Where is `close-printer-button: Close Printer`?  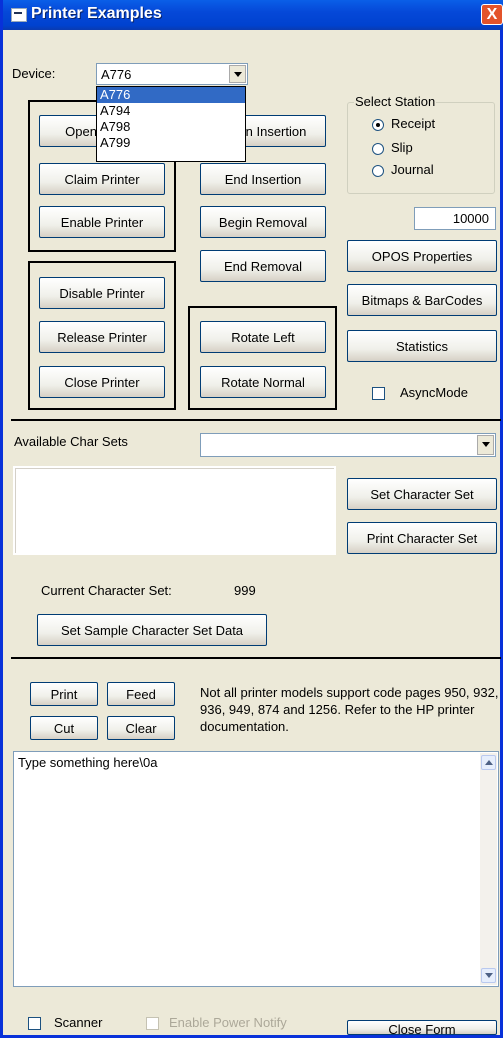
close-printer-button: Close Printer is located at coordinates (102, 382).